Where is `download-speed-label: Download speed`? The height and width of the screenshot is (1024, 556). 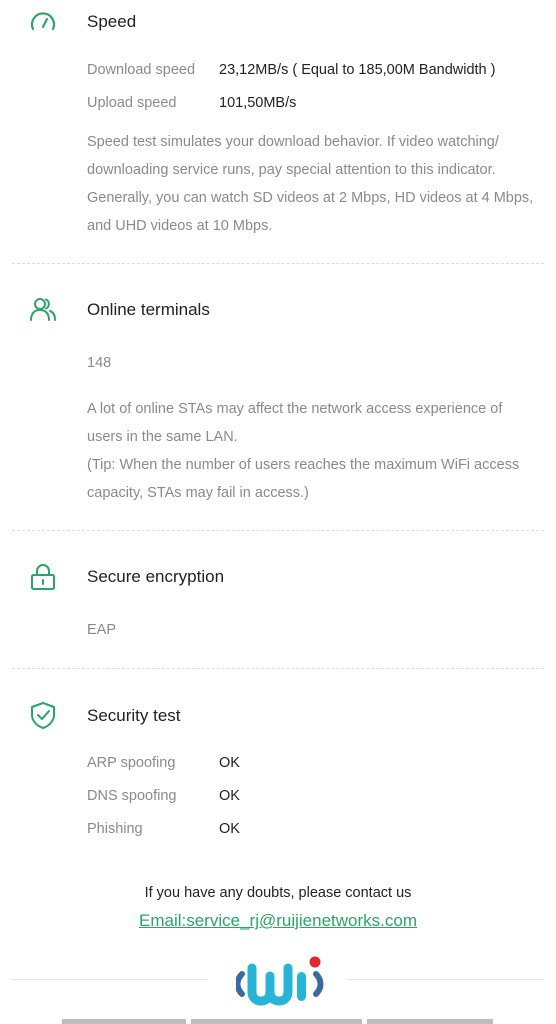 download-speed-label: Download speed is located at coordinates (141, 70).